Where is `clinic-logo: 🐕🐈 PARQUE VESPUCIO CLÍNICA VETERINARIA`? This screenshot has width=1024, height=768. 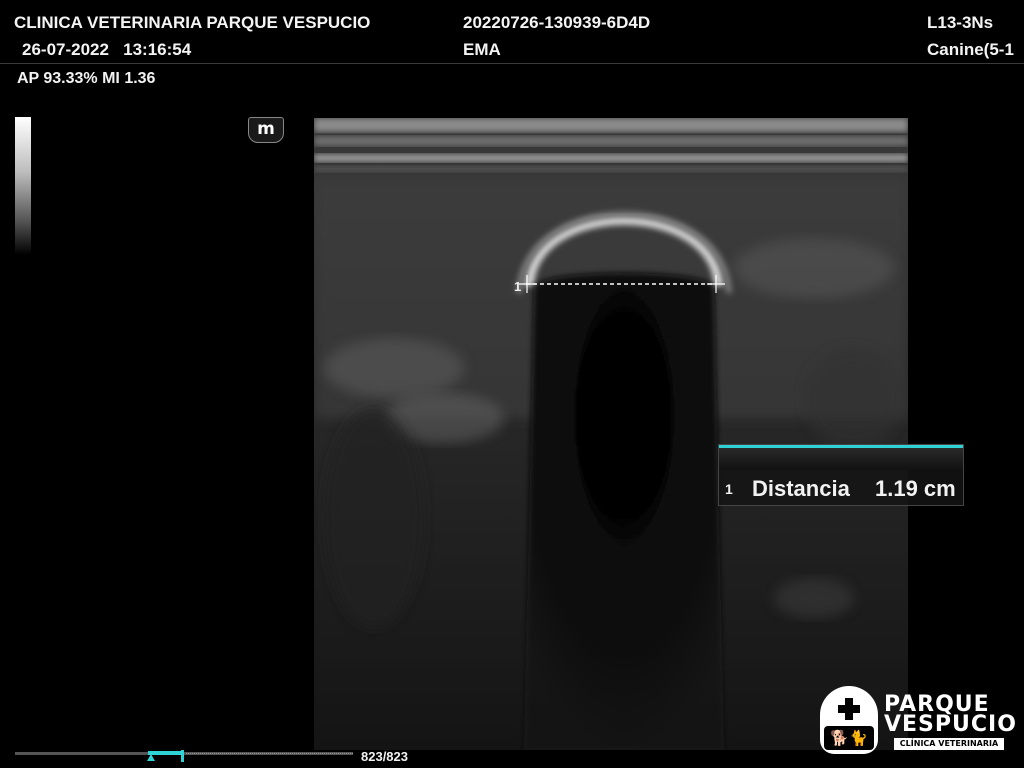
clinic-logo: 🐕🐈 PARQUE VESPUCIO CLÍNICA VETERINARIA is located at coordinates (920, 722).